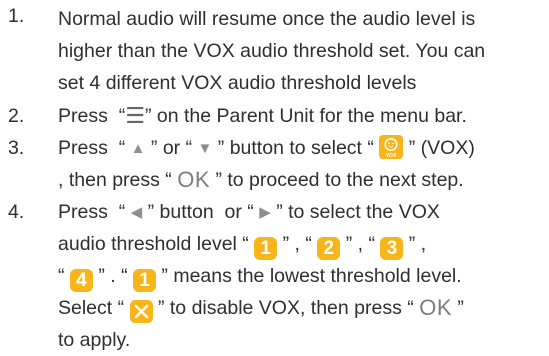  What do you see at coordinates (265, 212) in the screenshot?
I see `right-arrow-icon: ▶` at bounding box center [265, 212].